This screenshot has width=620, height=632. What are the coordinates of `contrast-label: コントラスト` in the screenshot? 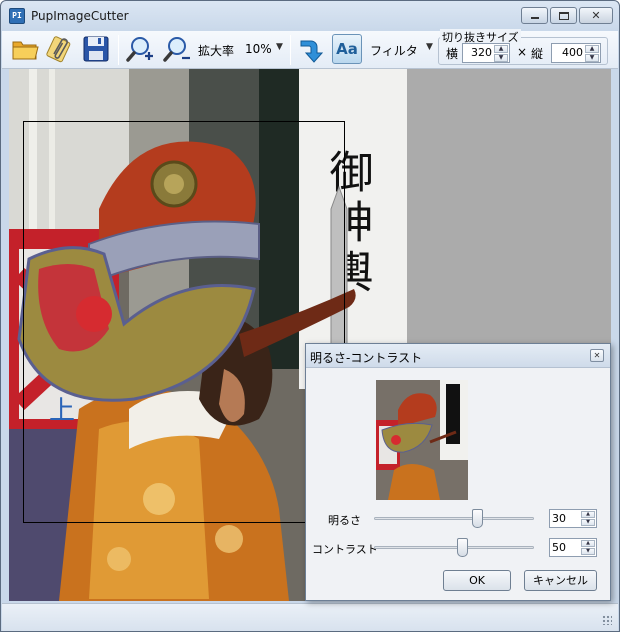 It's located at (345, 549).